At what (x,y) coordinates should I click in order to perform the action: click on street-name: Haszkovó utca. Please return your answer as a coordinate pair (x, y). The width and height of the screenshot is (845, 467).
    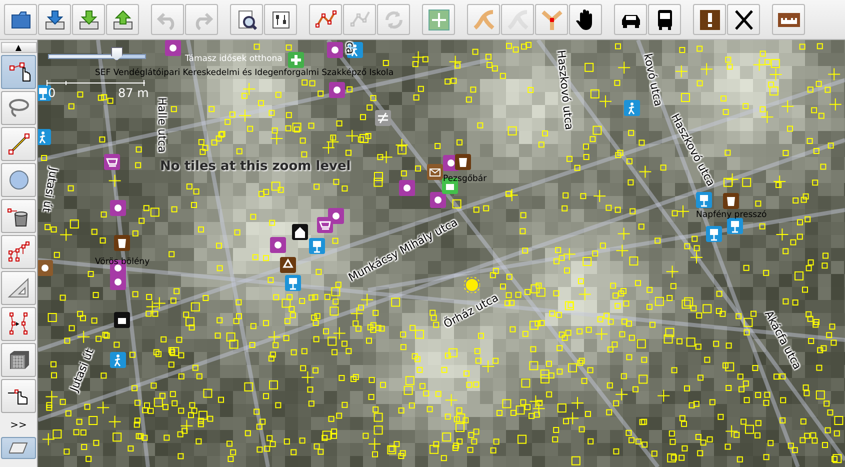
    Looking at the image, I should click on (565, 90).